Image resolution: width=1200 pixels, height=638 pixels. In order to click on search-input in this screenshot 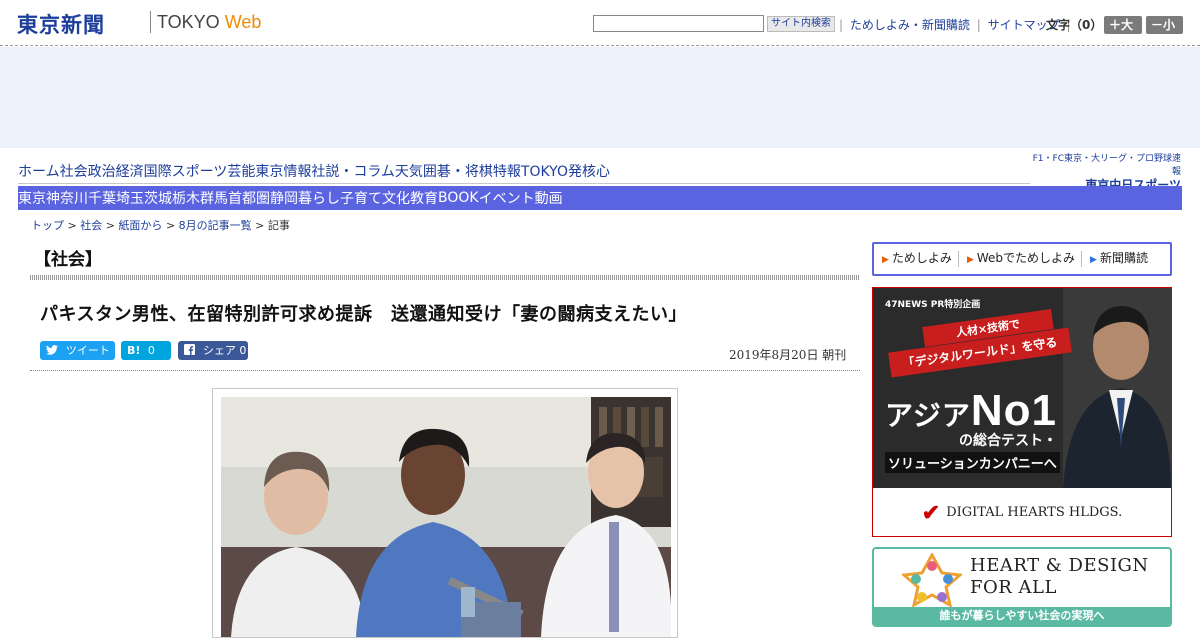, I will do `click(678, 23)`.